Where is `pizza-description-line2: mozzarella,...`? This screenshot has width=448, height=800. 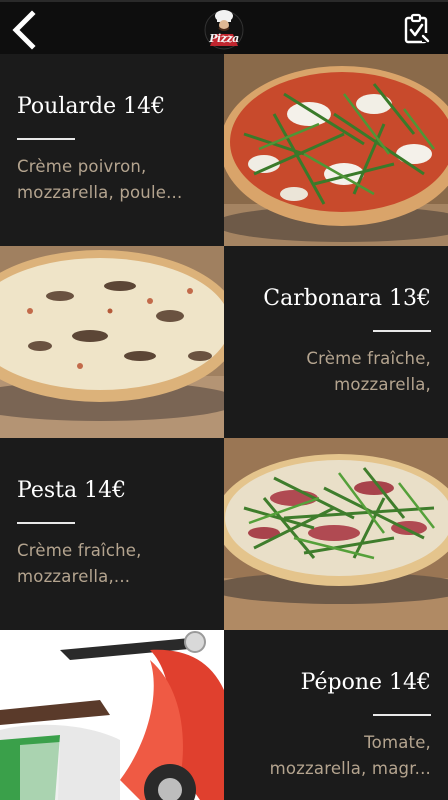
pizza-description-line2: mozzarella,... is located at coordinates (74, 576).